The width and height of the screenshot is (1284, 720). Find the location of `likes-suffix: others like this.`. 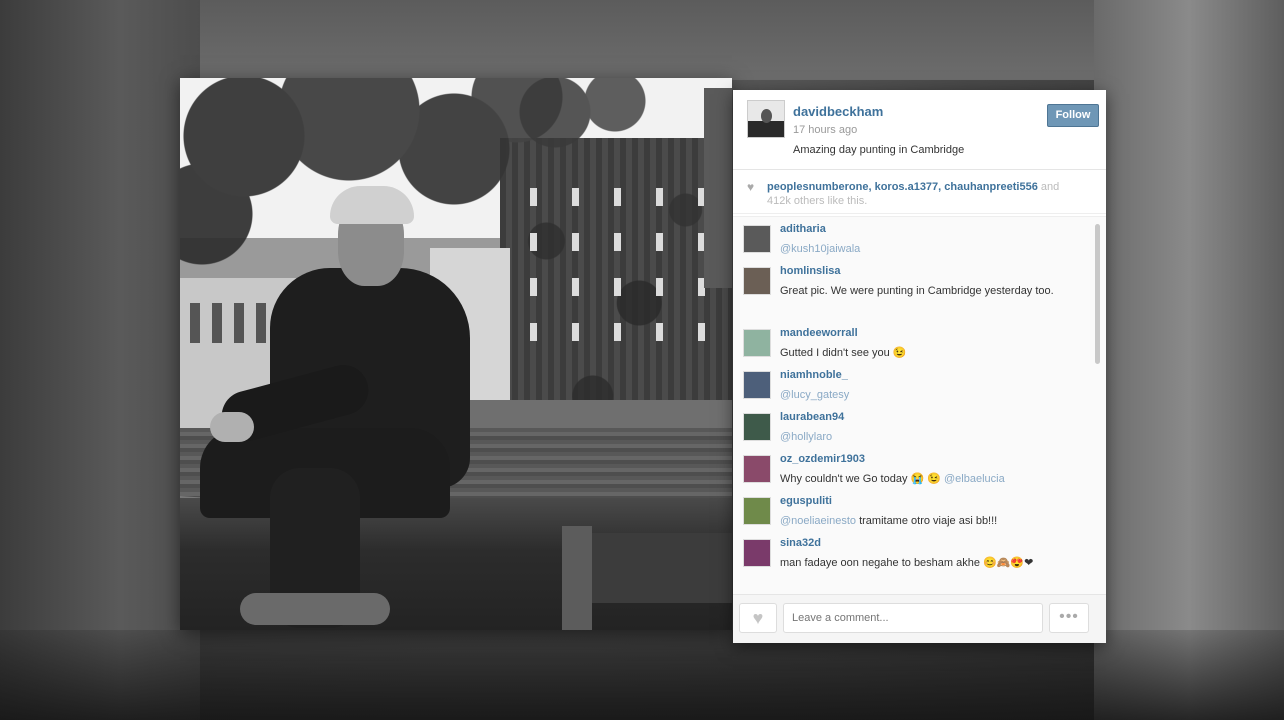

likes-suffix: others like this. is located at coordinates (830, 201).